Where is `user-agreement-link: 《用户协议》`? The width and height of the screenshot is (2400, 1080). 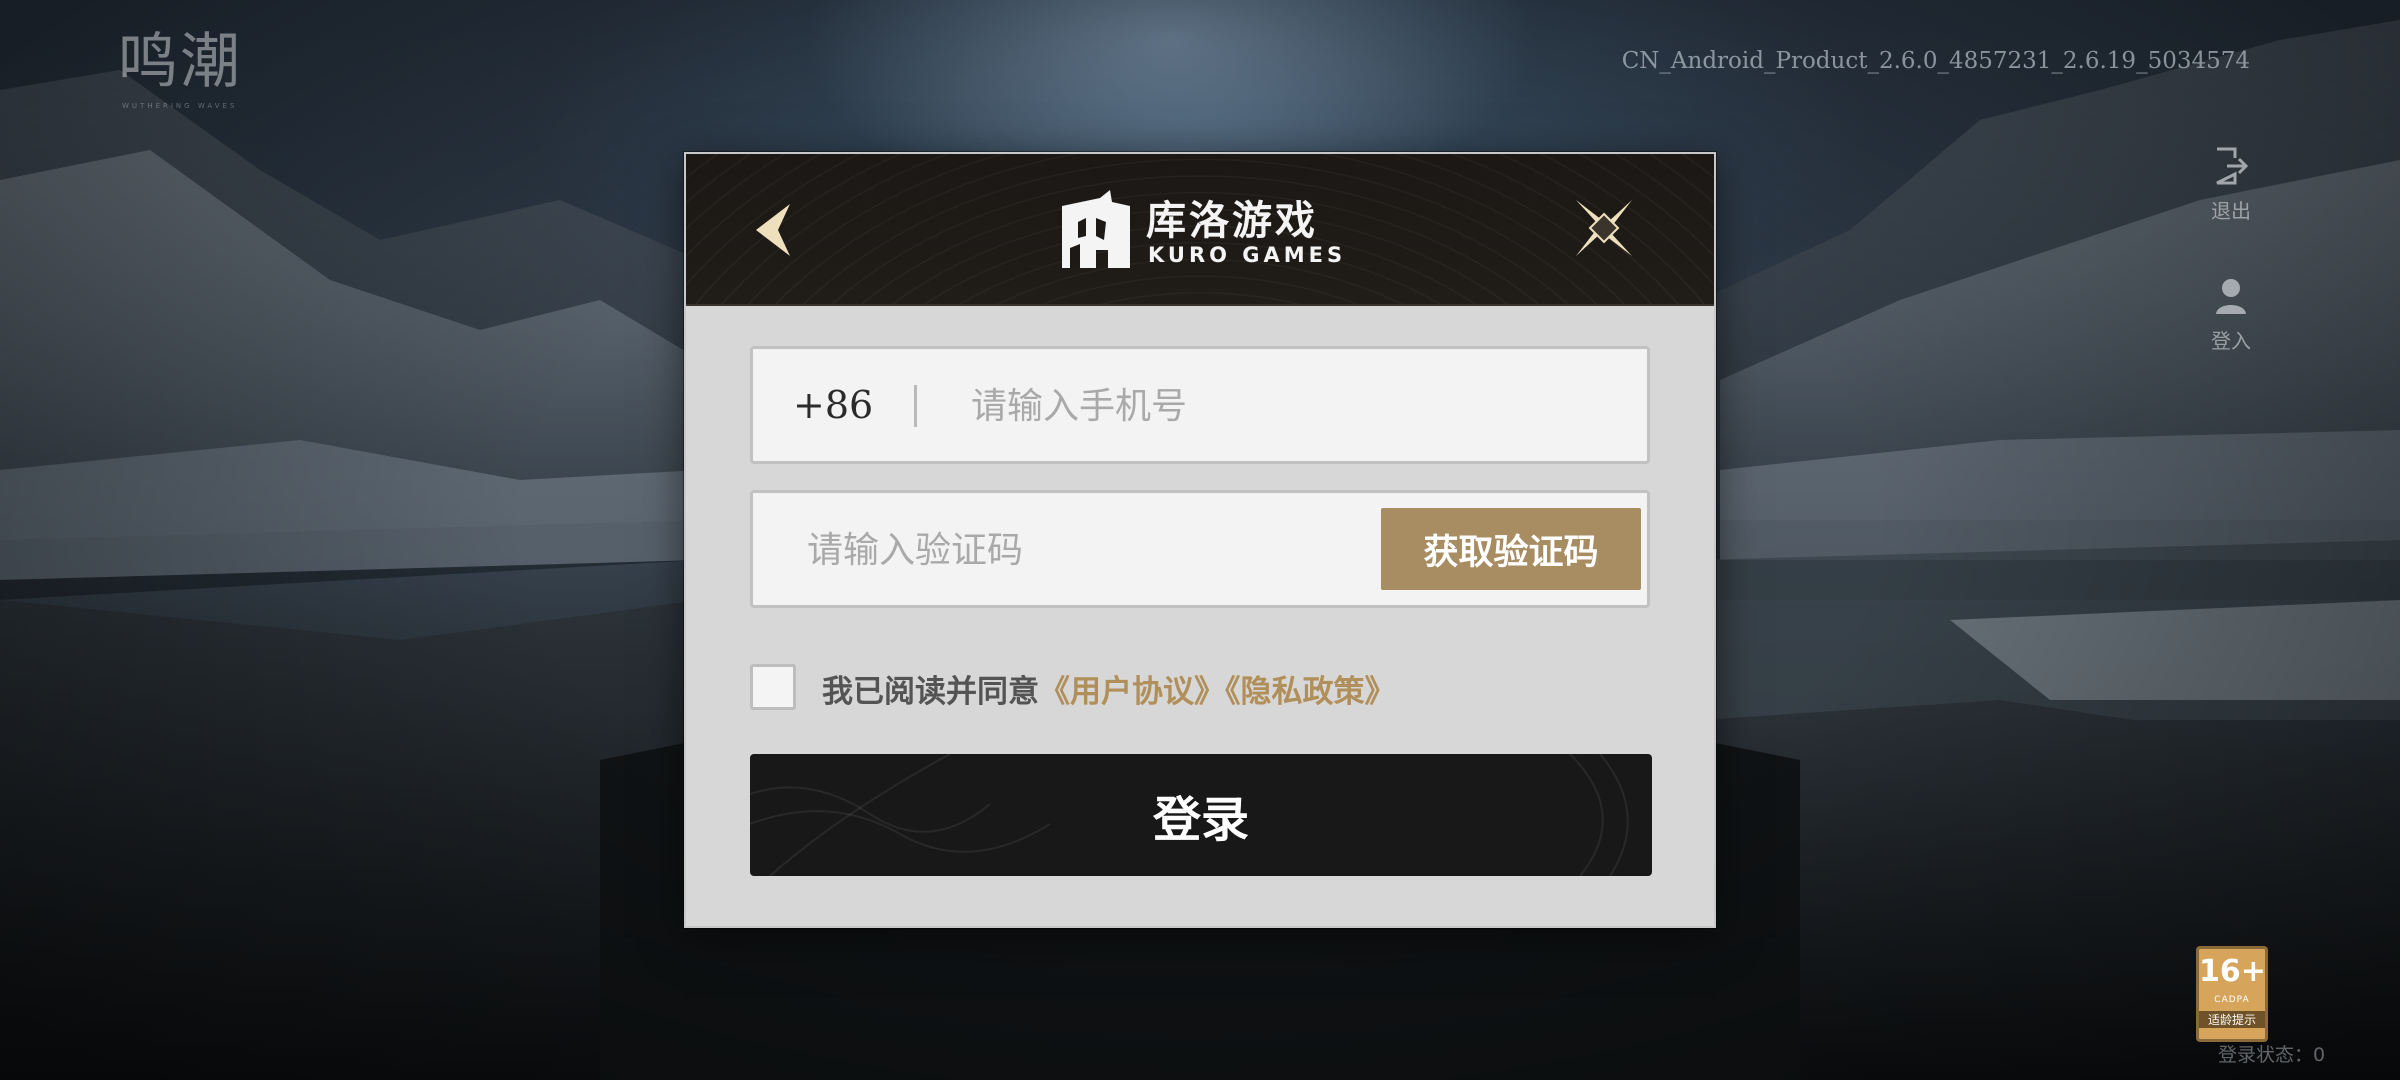
user-agreement-link: 《用户协议》 is located at coordinates (1132, 692).